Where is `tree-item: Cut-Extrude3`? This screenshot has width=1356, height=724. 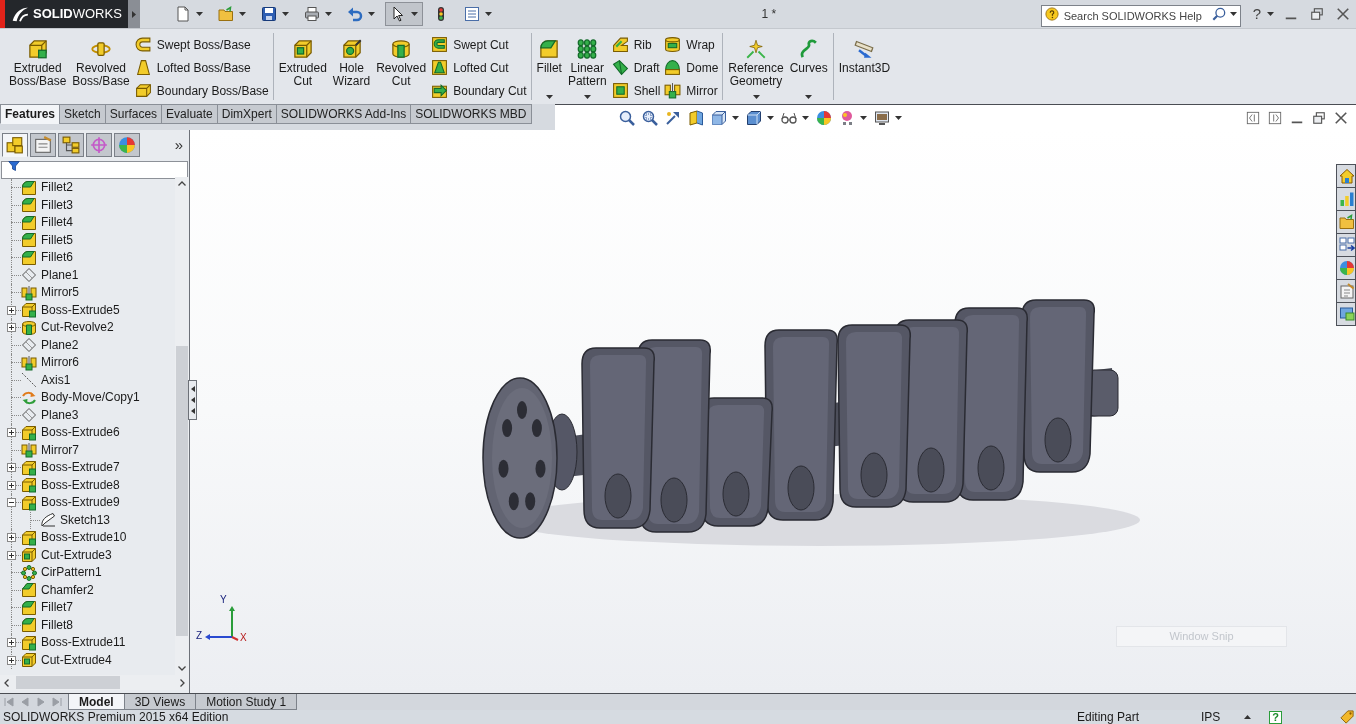
tree-item: Cut-Extrude3 is located at coordinates (76, 555).